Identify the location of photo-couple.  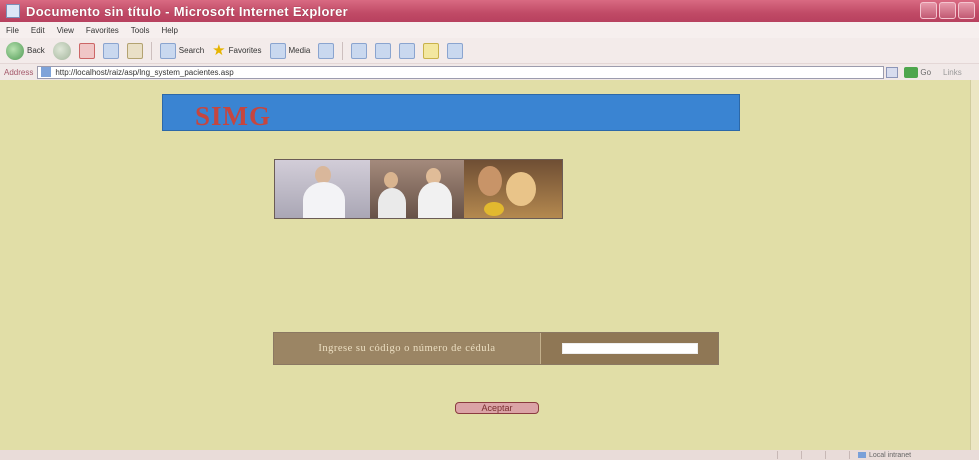
(512, 189).